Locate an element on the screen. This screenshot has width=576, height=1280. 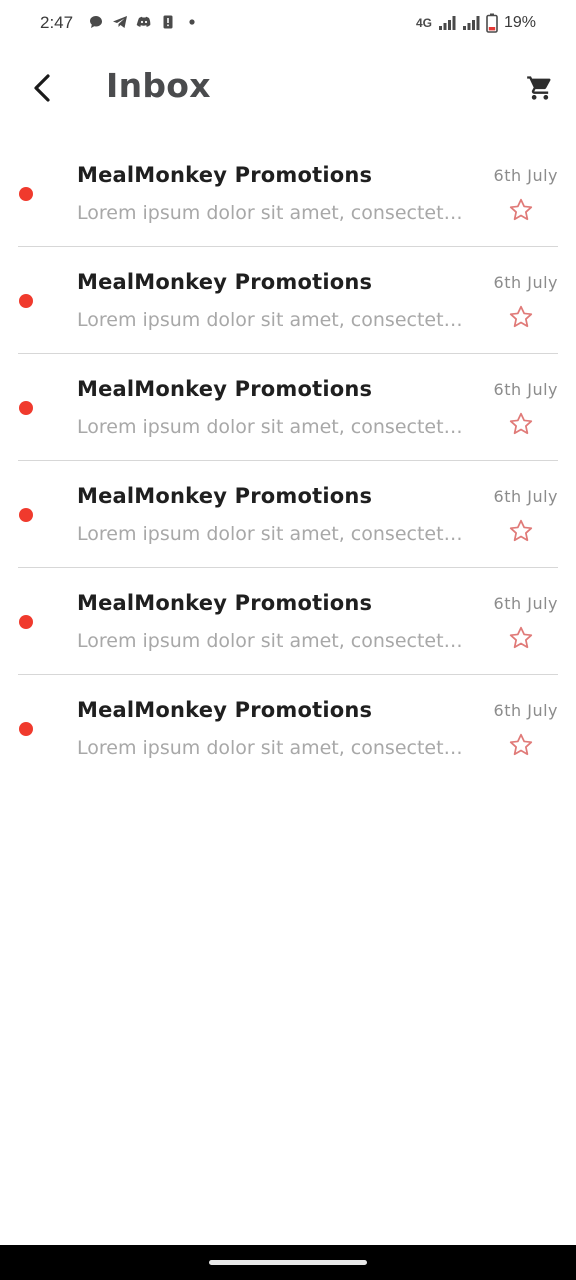
page-title: Inbox is located at coordinates (158, 85).